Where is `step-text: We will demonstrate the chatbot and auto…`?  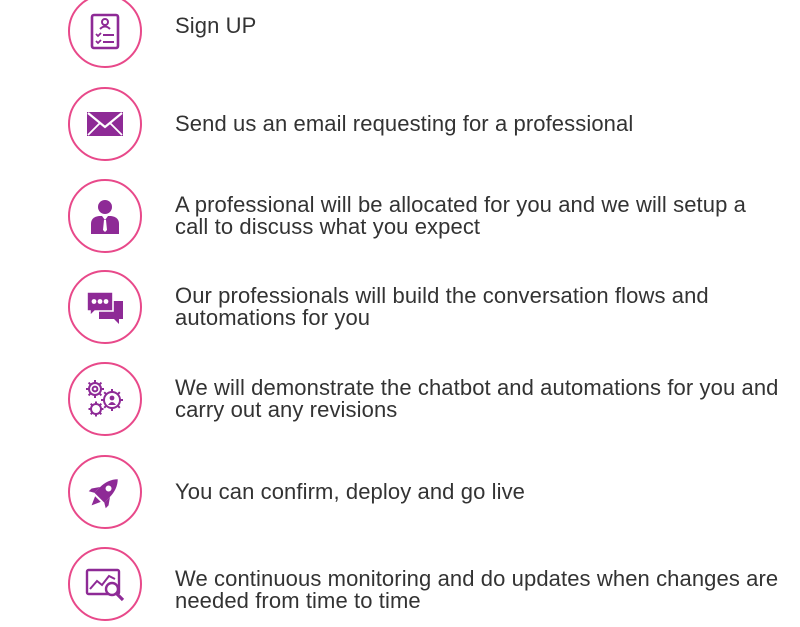
step-text: We will demonstrate the chatbot and auto… is located at coordinates (477, 398).